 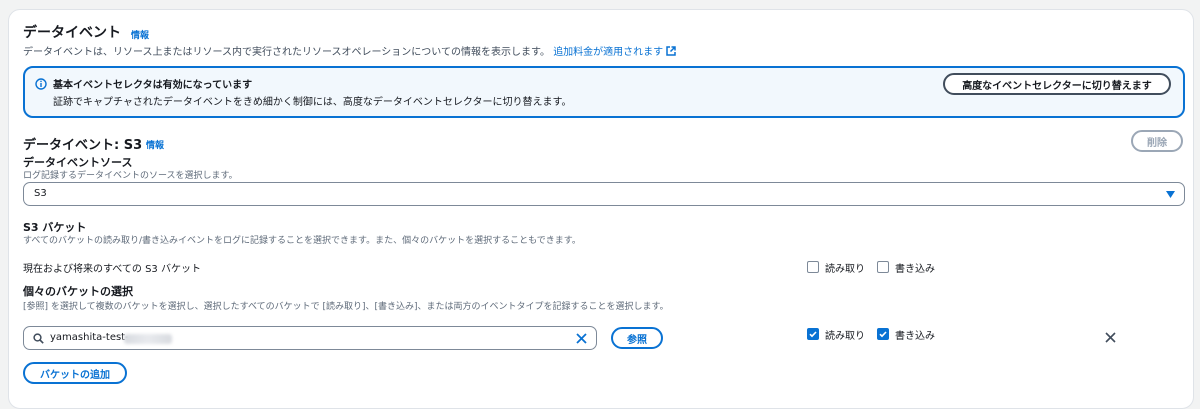 I want to click on data-event-info-link: 情報, so click(x=155, y=144).